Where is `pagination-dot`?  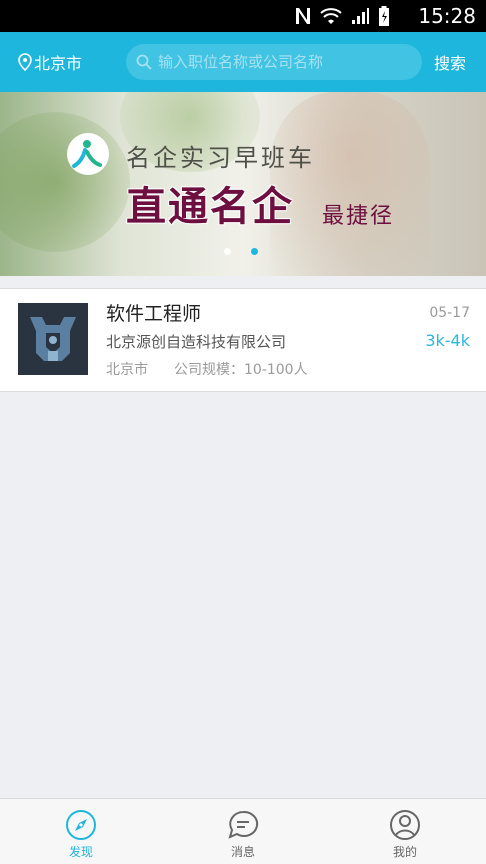 pagination-dot is located at coordinates (227, 251).